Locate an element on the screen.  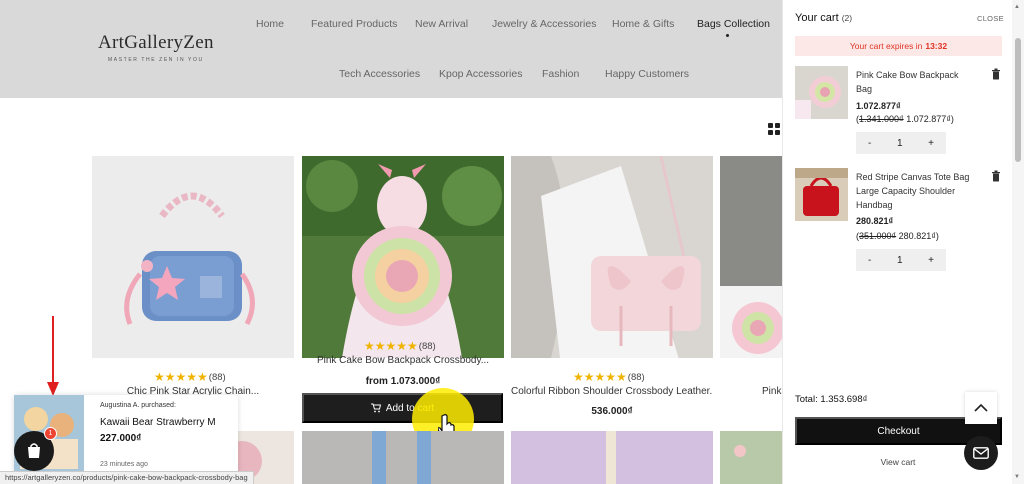
scroll-up-arrow: ▲ is located at coordinates (1017, 7).